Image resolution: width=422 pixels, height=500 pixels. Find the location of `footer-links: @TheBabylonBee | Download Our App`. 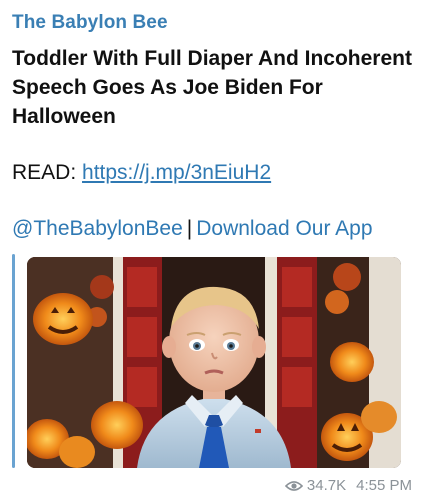

footer-links: @TheBabylonBee | Download Our App is located at coordinates (192, 228).